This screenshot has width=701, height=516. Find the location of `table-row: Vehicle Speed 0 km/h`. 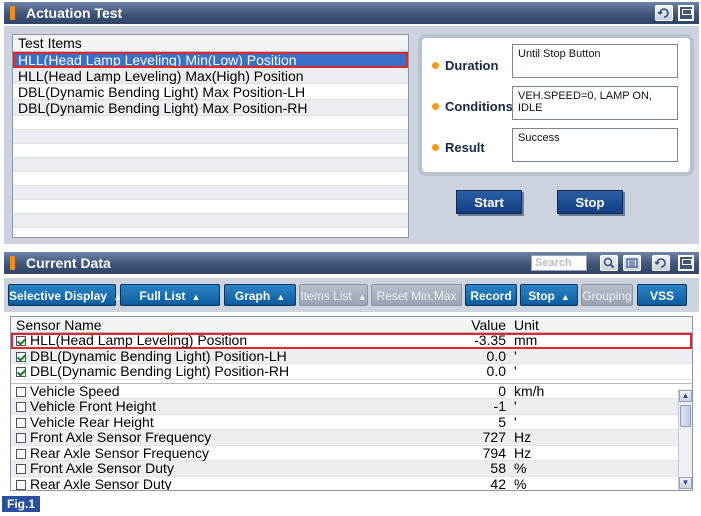

table-row: Vehicle Speed 0 km/h is located at coordinates (351, 391).